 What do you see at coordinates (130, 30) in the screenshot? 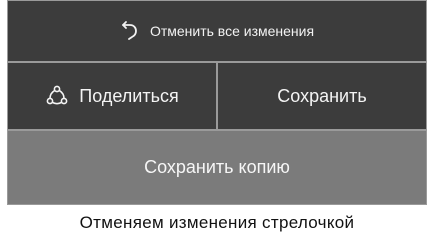
I see `undo-arrow-icon` at bounding box center [130, 30].